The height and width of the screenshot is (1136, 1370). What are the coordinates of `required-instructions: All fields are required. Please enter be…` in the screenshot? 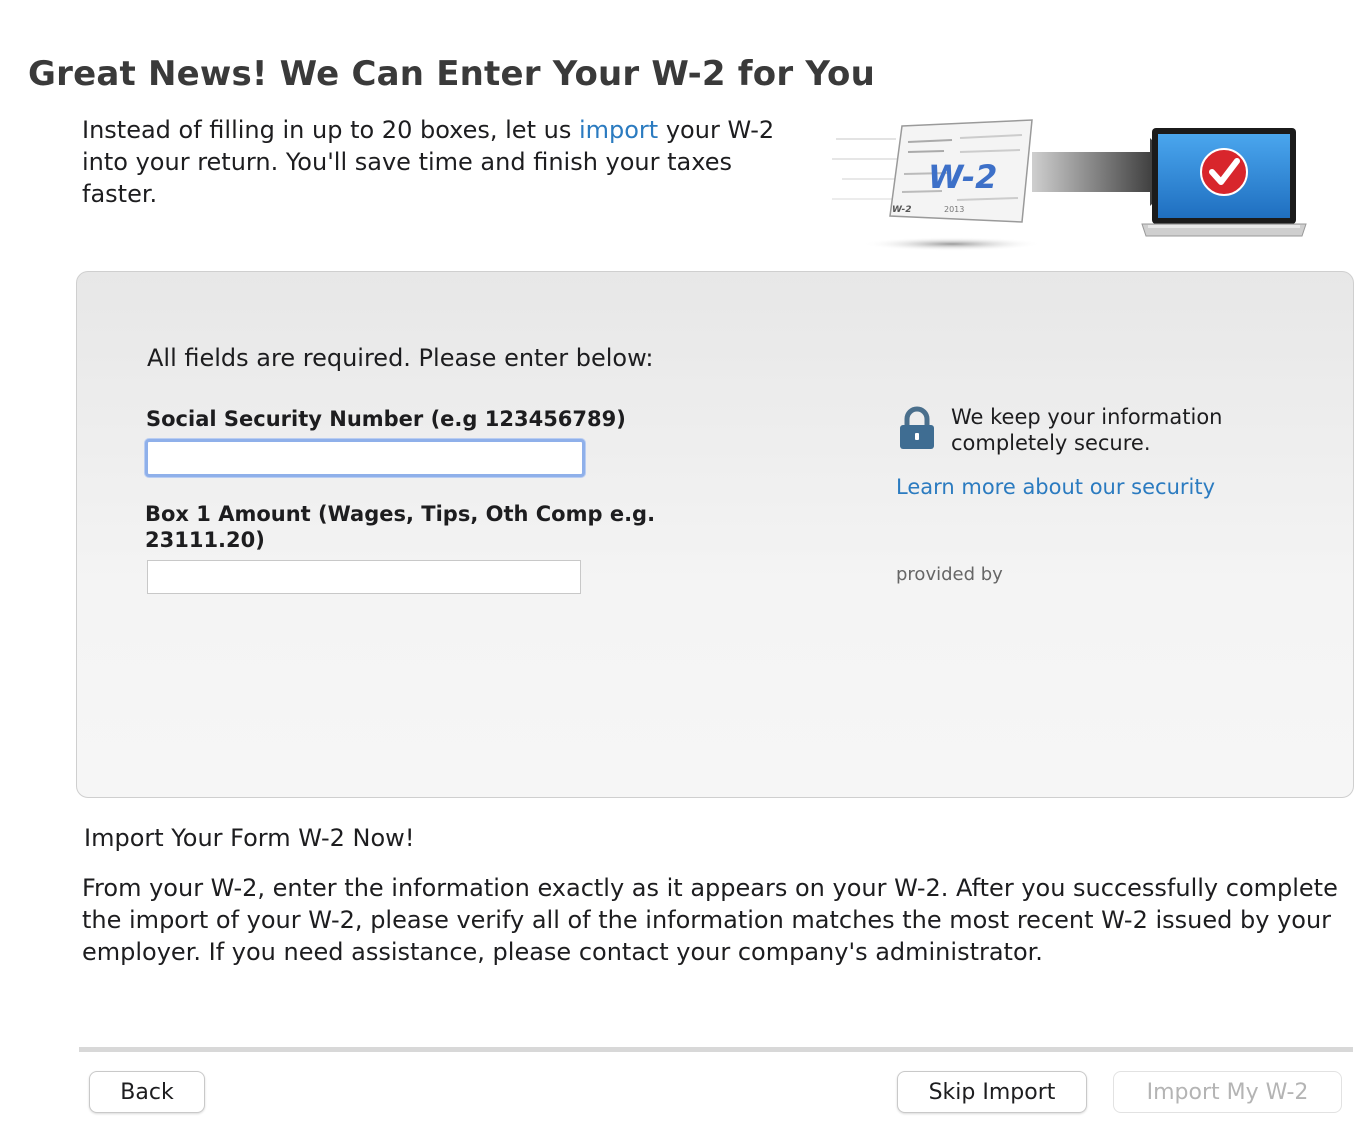 It's located at (400, 358).